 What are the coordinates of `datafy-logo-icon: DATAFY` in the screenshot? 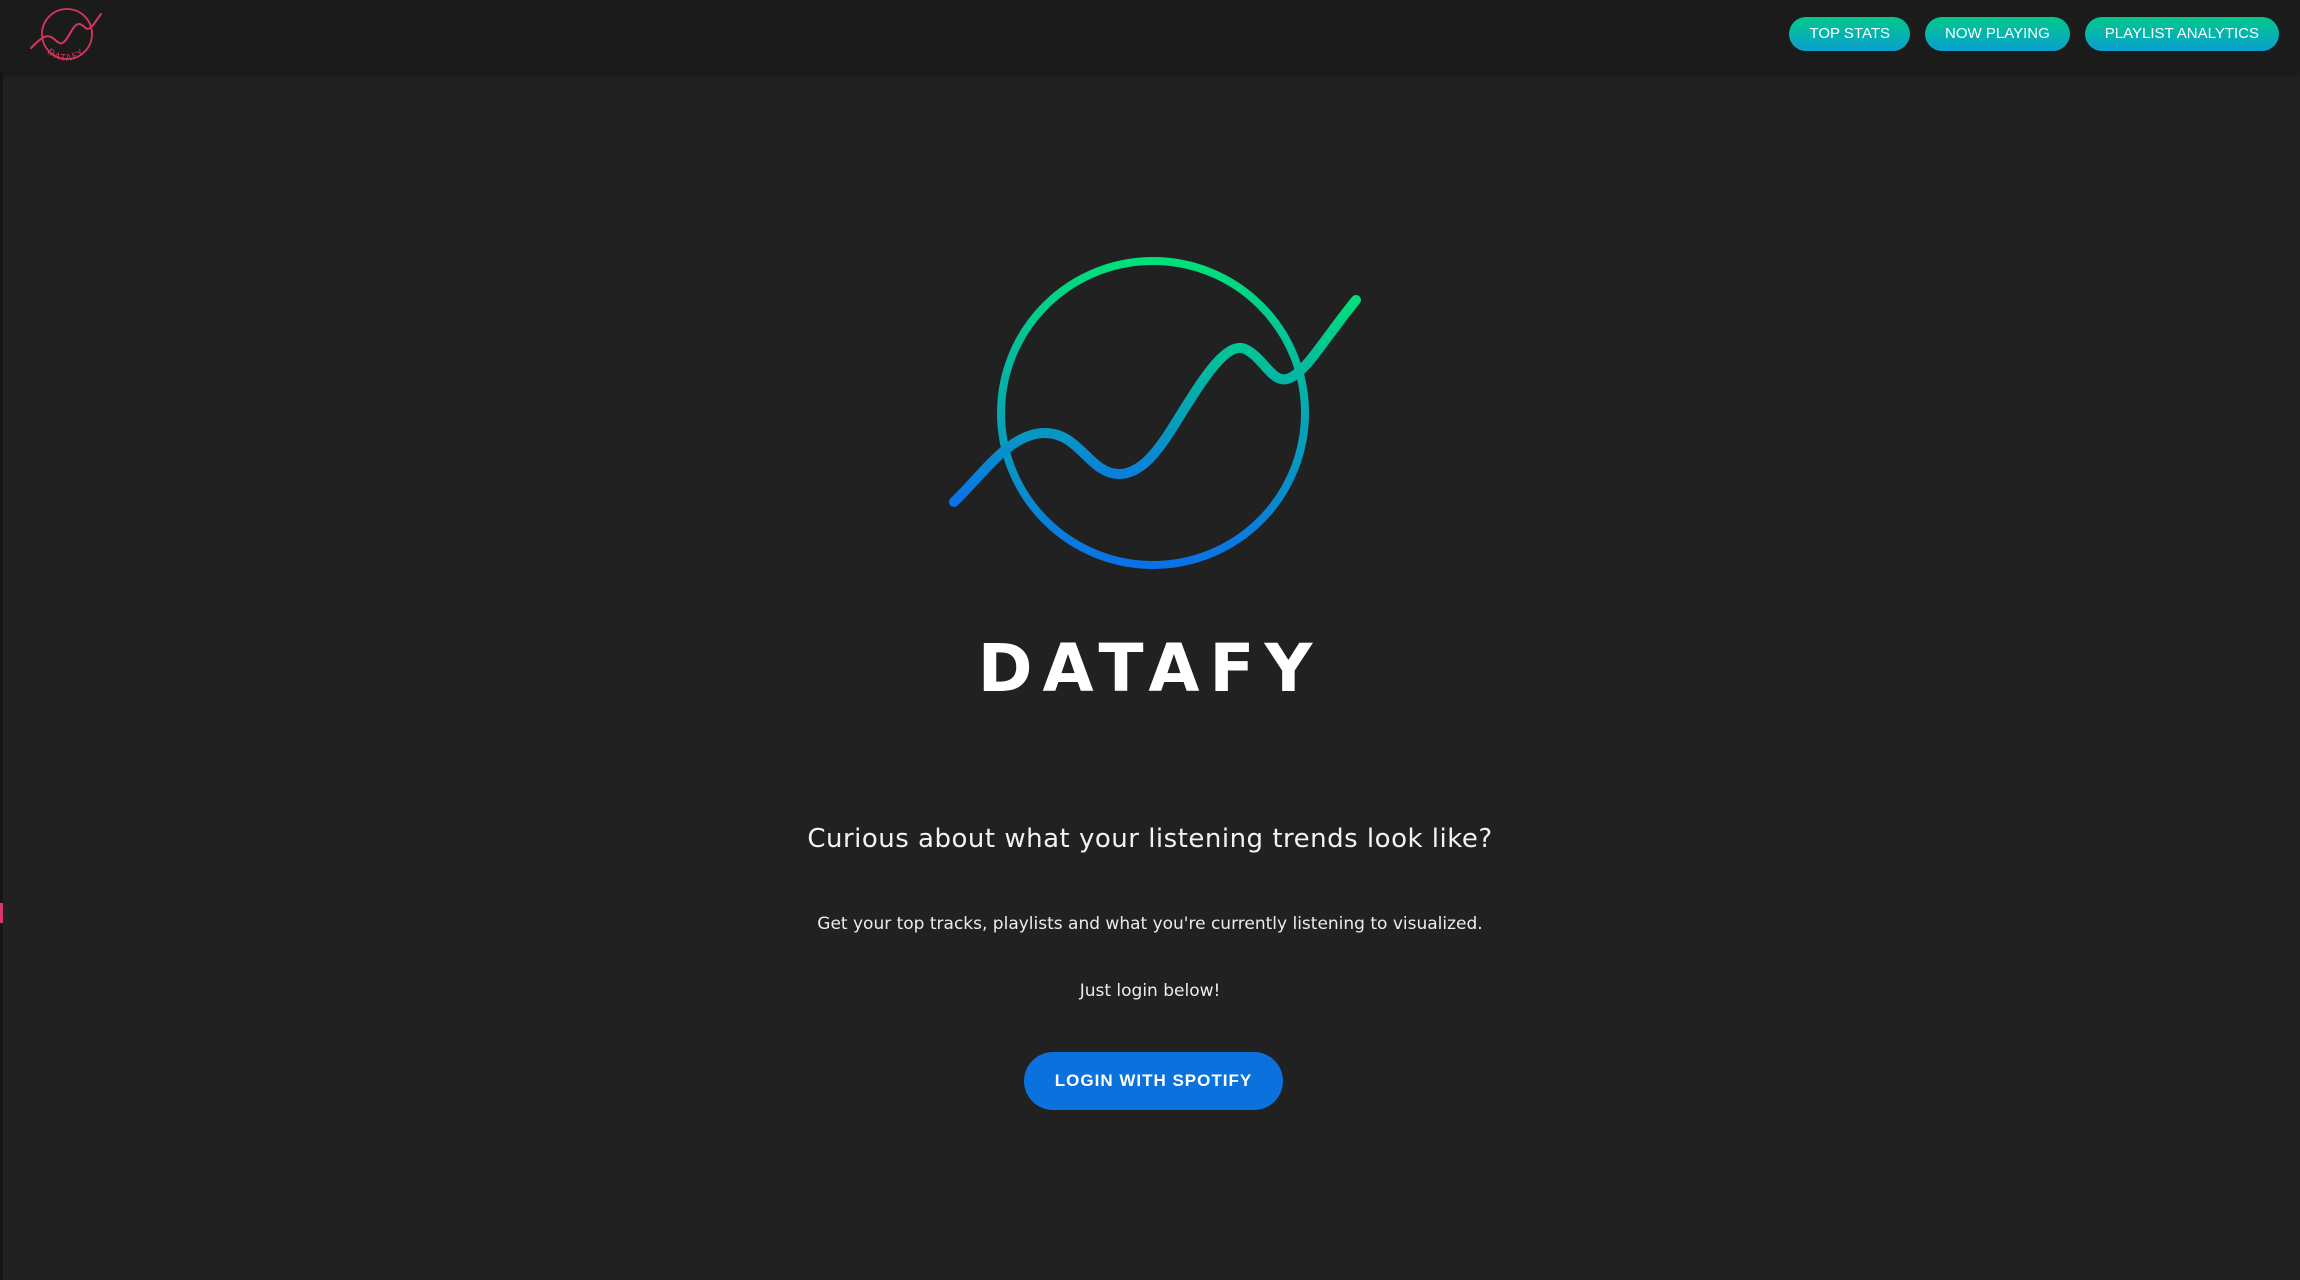 It's located at (67, 37).